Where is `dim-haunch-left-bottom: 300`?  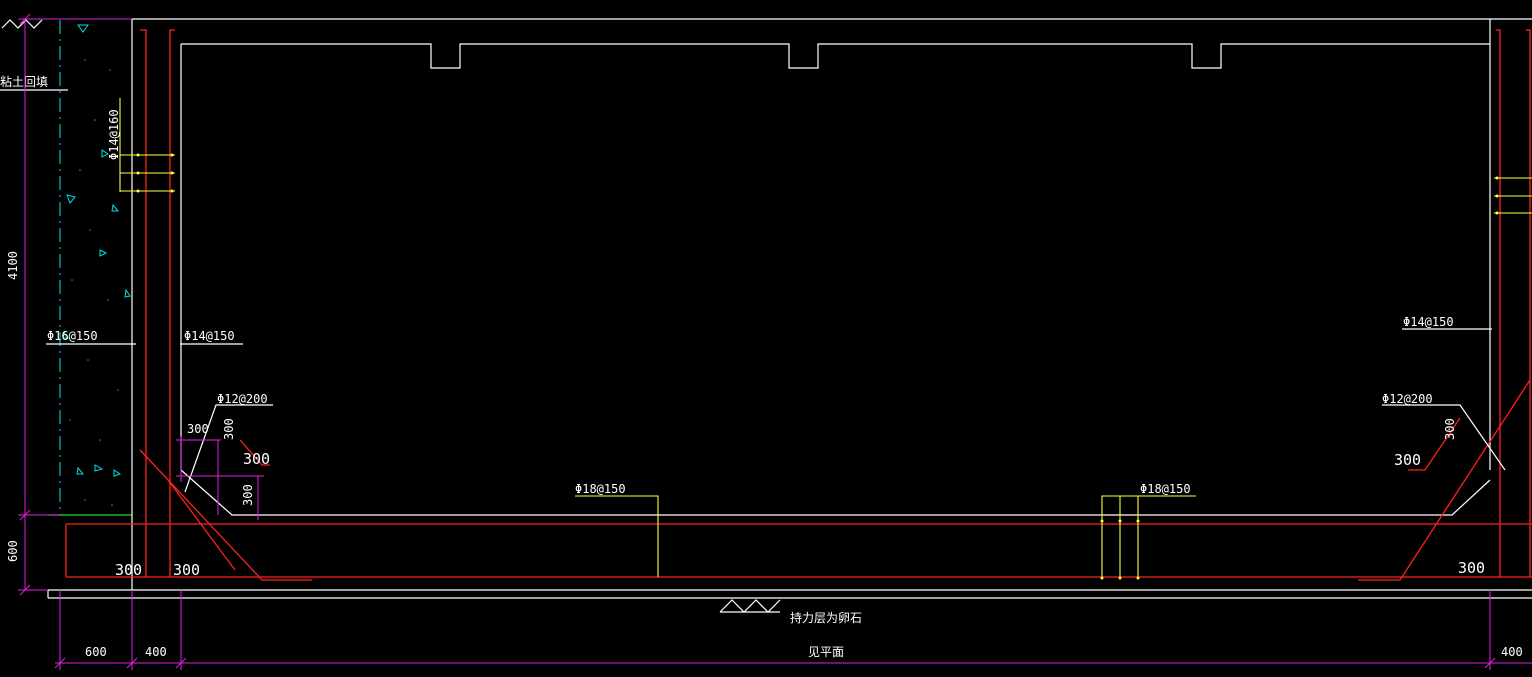 dim-haunch-left-bottom: 300 is located at coordinates (248, 495).